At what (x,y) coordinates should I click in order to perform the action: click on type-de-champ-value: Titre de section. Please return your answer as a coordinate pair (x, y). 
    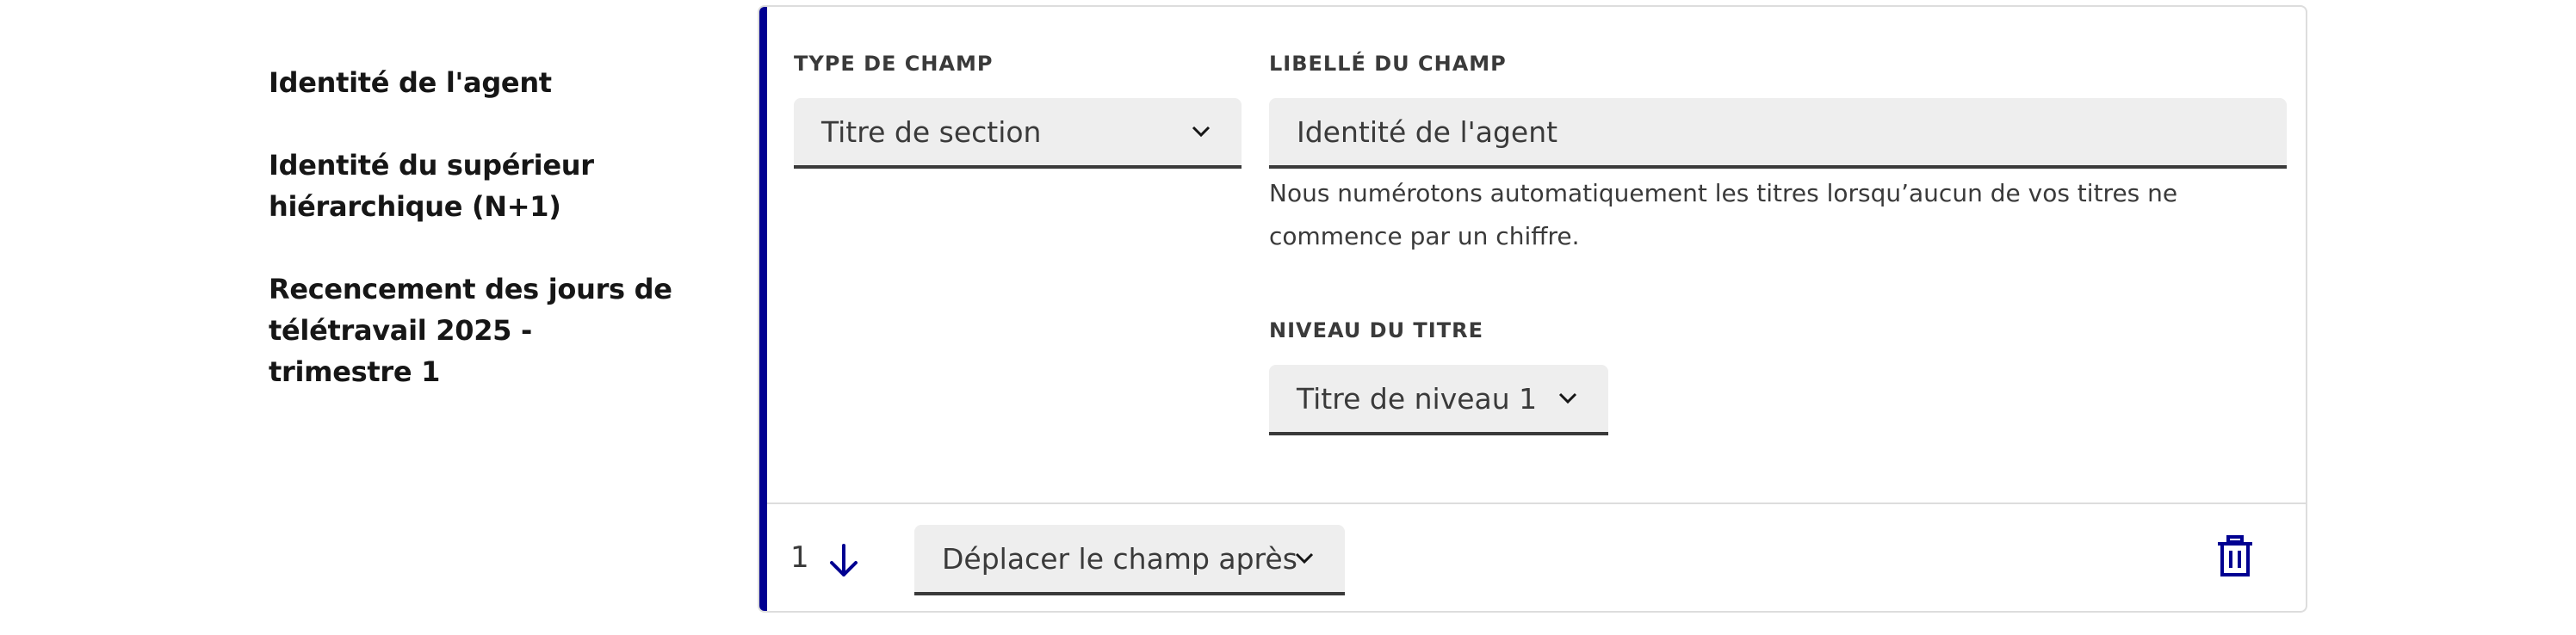
    Looking at the image, I should click on (932, 131).